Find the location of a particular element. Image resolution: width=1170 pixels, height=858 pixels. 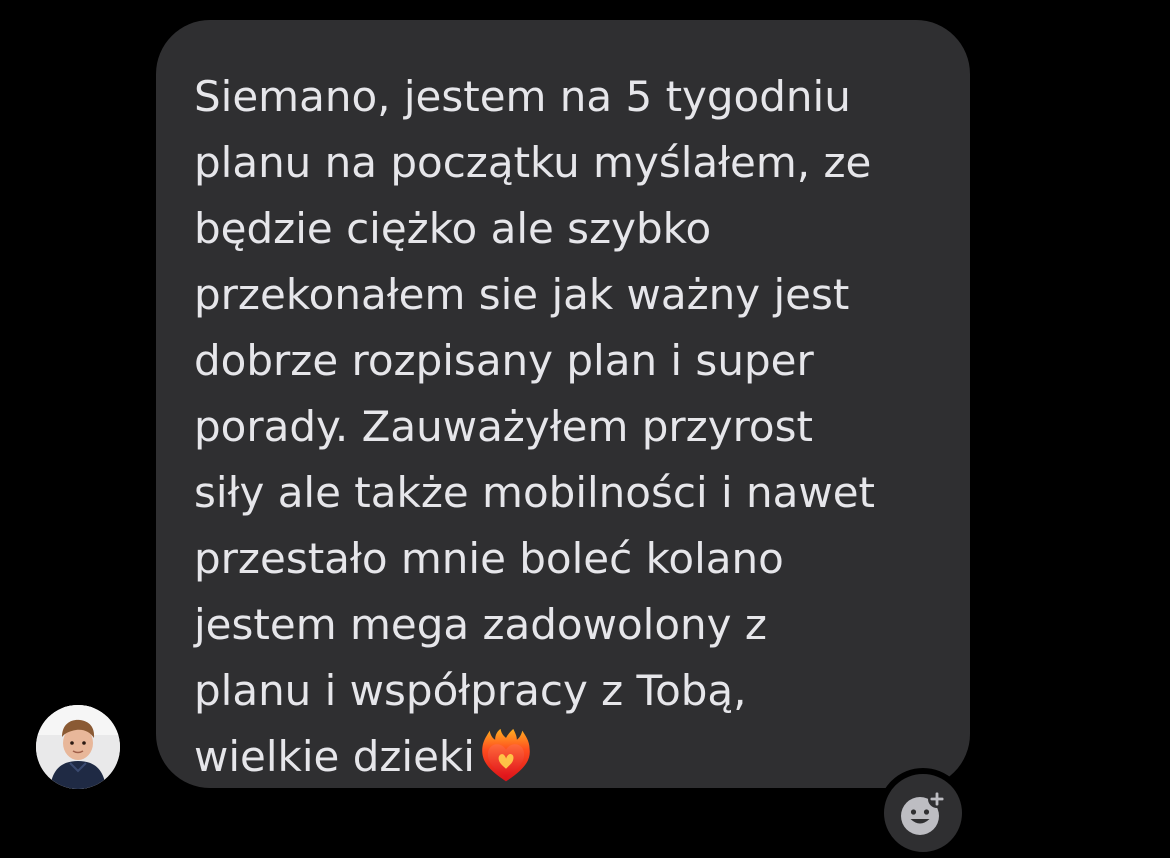

message-line: przestało mnie boleć kolano is located at coordinates (489, 558).